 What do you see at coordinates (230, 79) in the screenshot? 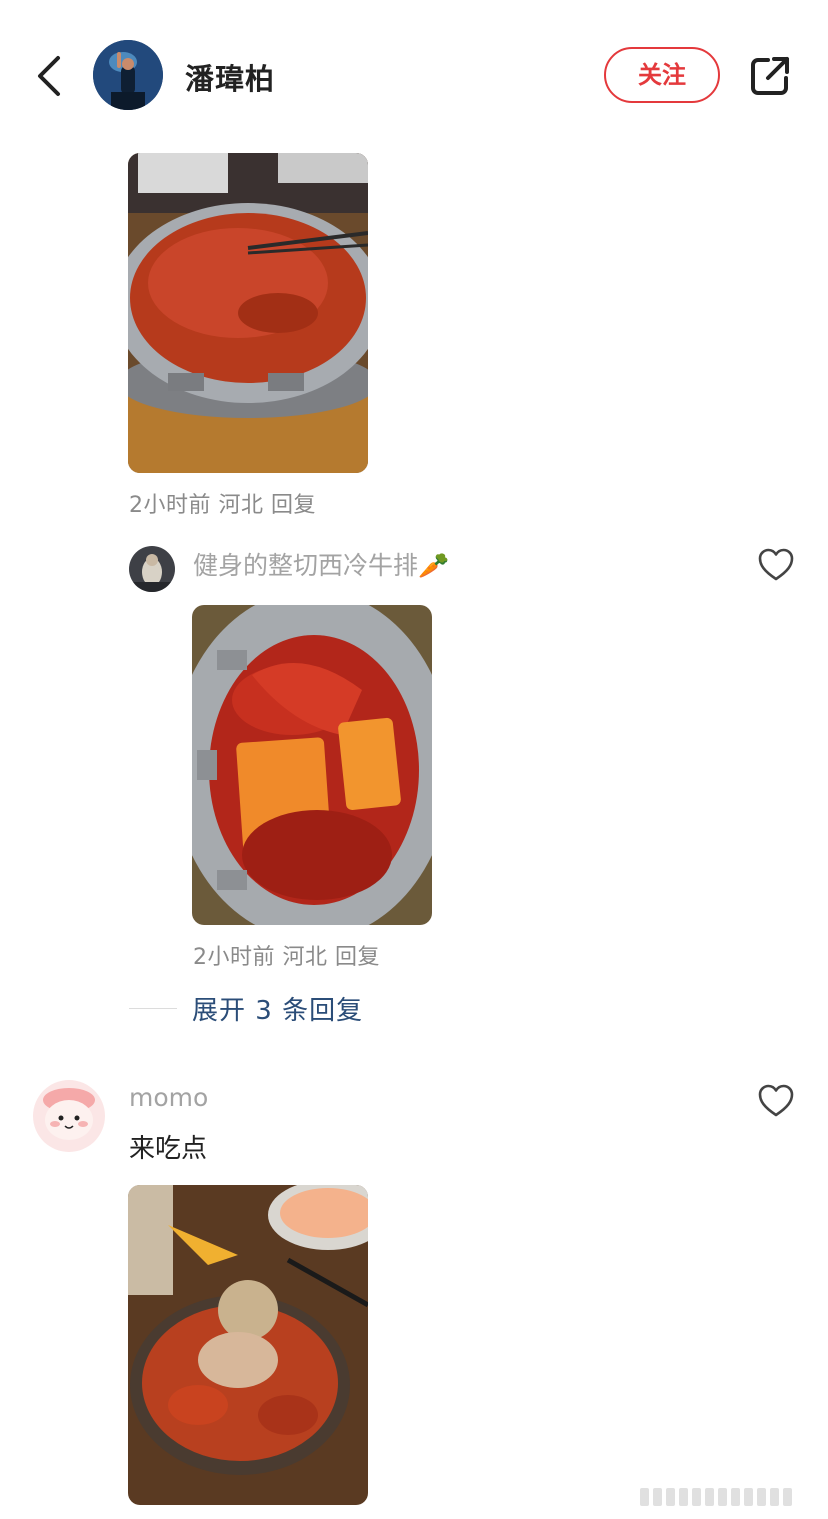
I see `page-title: 潘瑋柏` at bounding box center [230, 79].